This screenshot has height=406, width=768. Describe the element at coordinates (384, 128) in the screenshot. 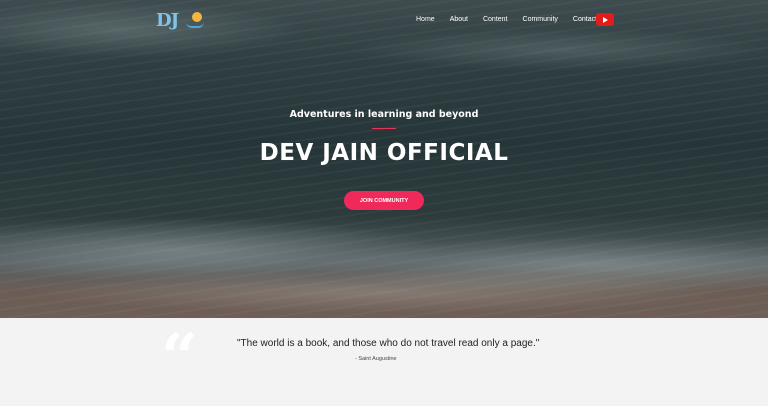

I see `hero-divider` at that location.